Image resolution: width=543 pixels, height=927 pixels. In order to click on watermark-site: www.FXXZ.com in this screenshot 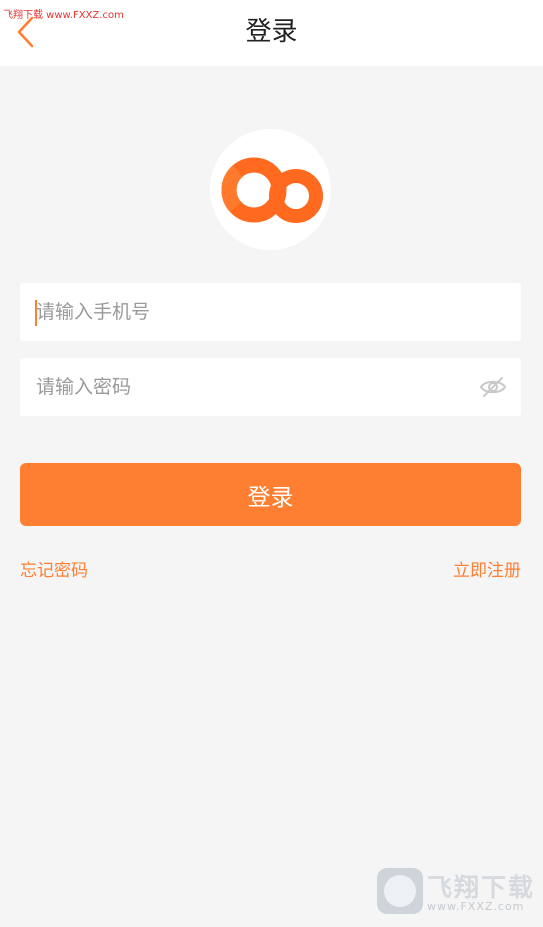, I will do `click(476, 906)`.